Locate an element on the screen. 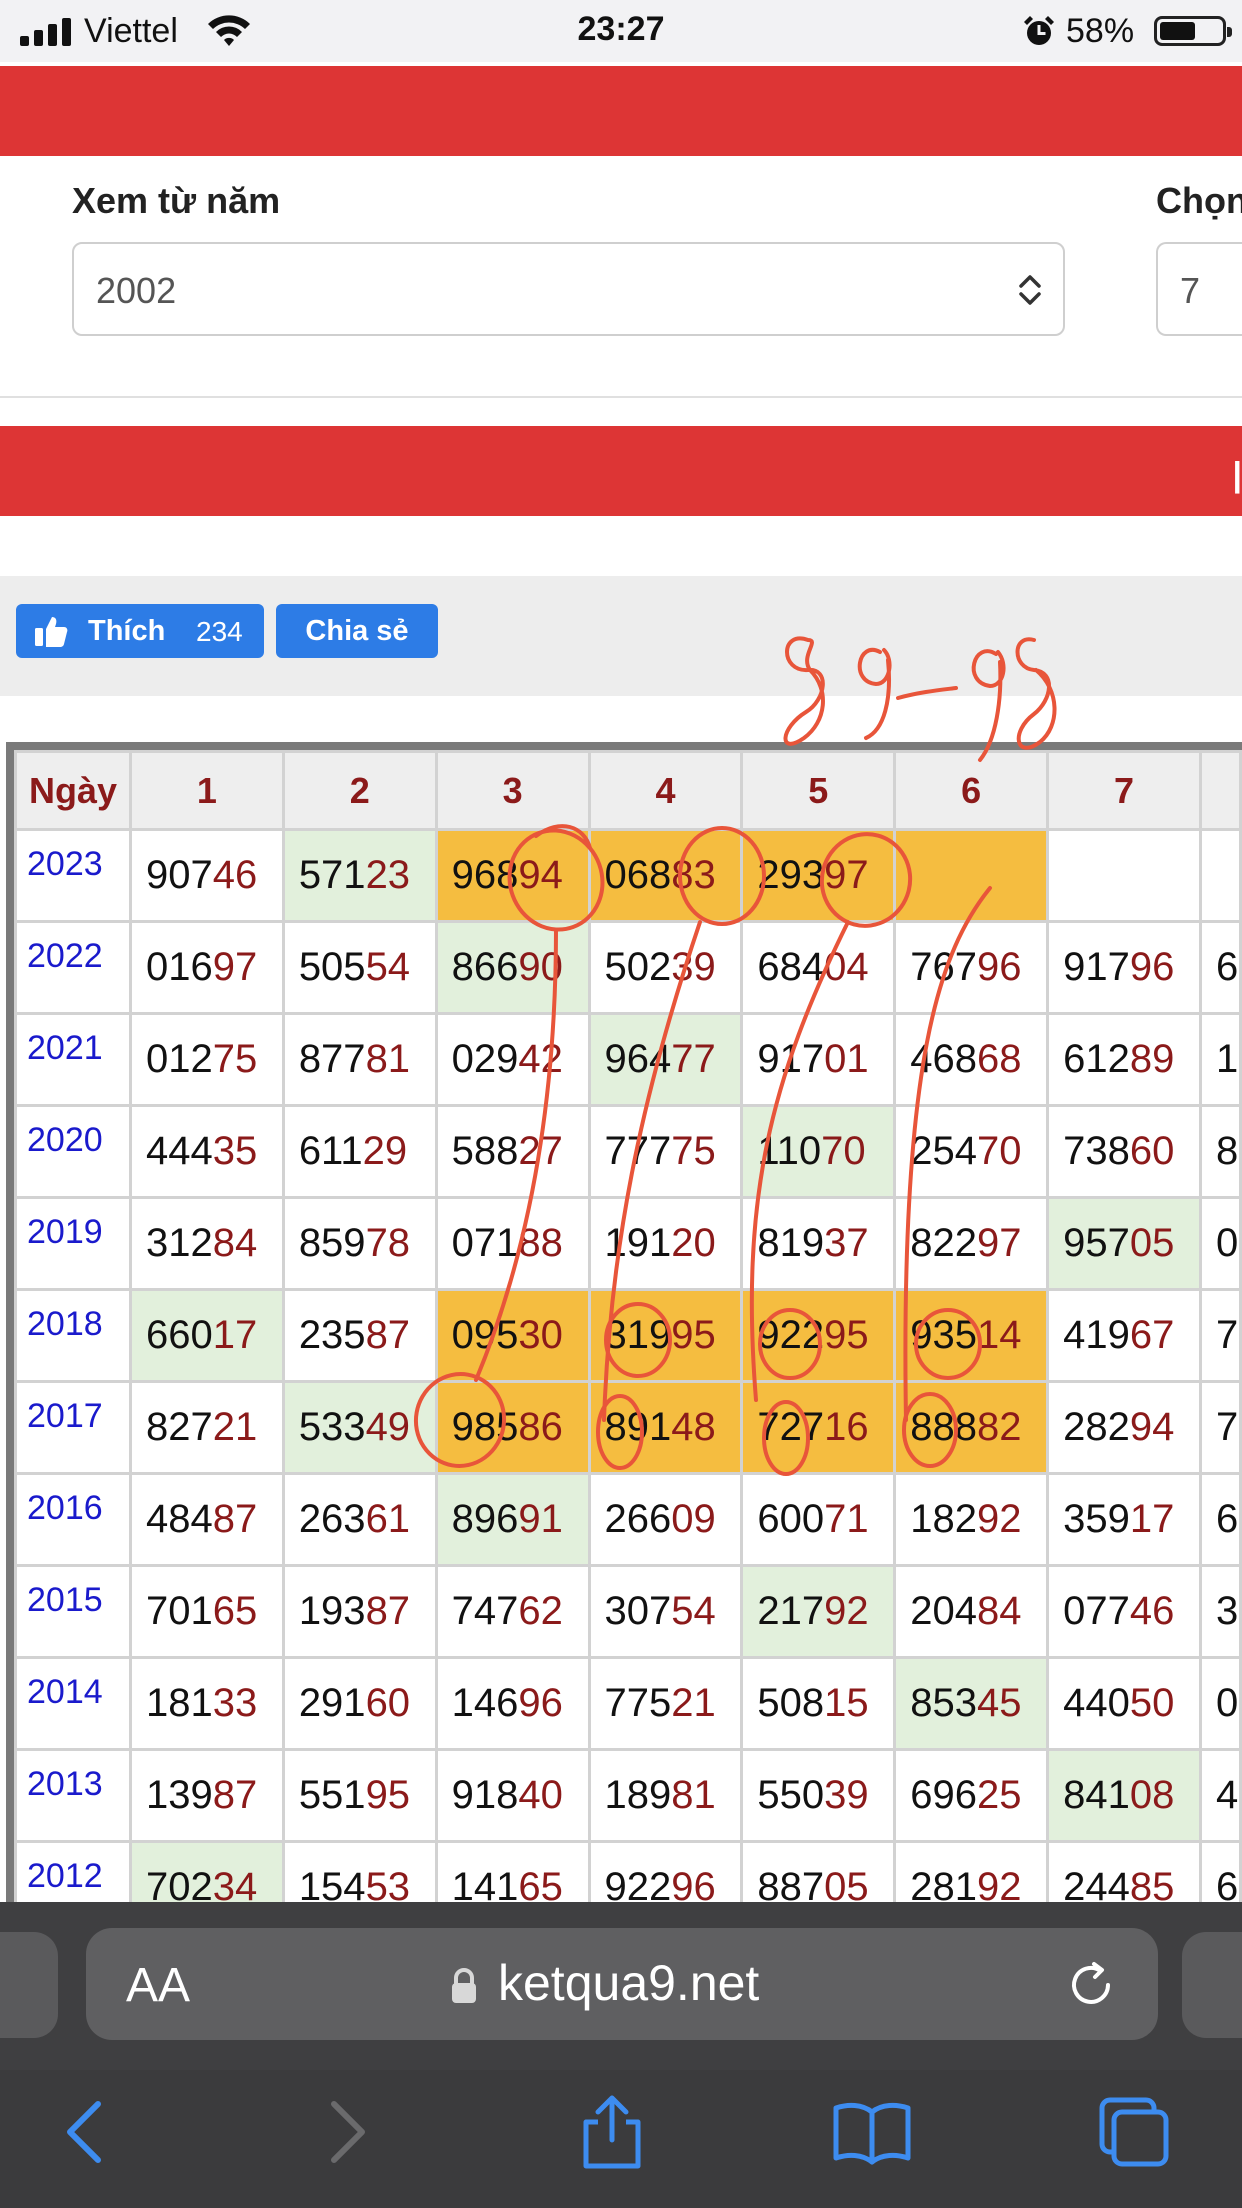 This screenshot has height=2208, width=1242. lock-icon is located at coordinates (464, 1985).